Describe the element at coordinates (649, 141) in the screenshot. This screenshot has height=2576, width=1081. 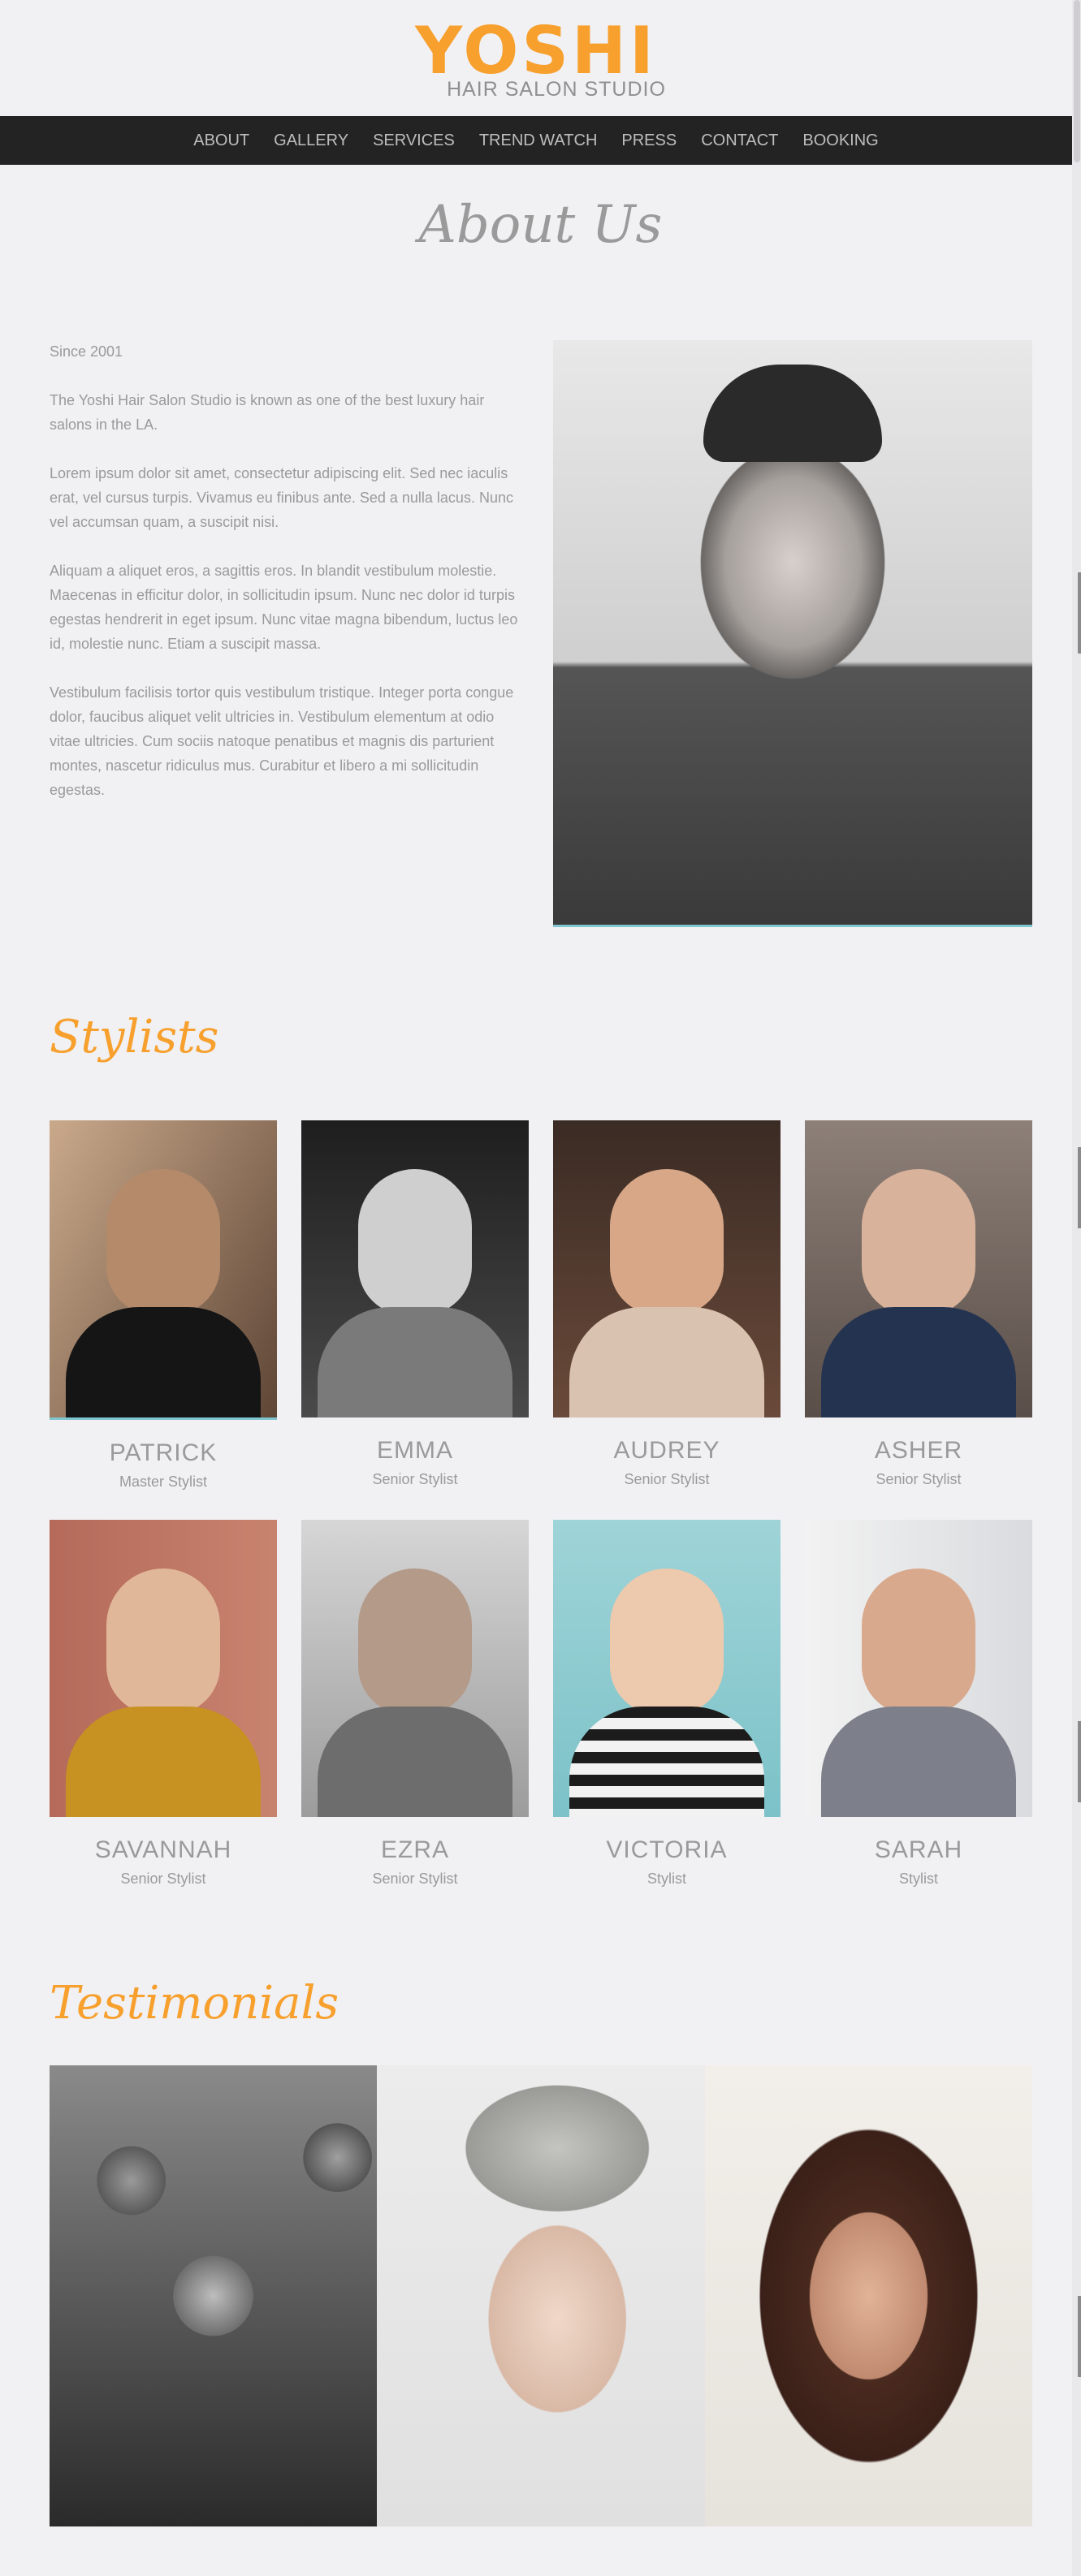
I see `nav-press: PRESS` at that location.